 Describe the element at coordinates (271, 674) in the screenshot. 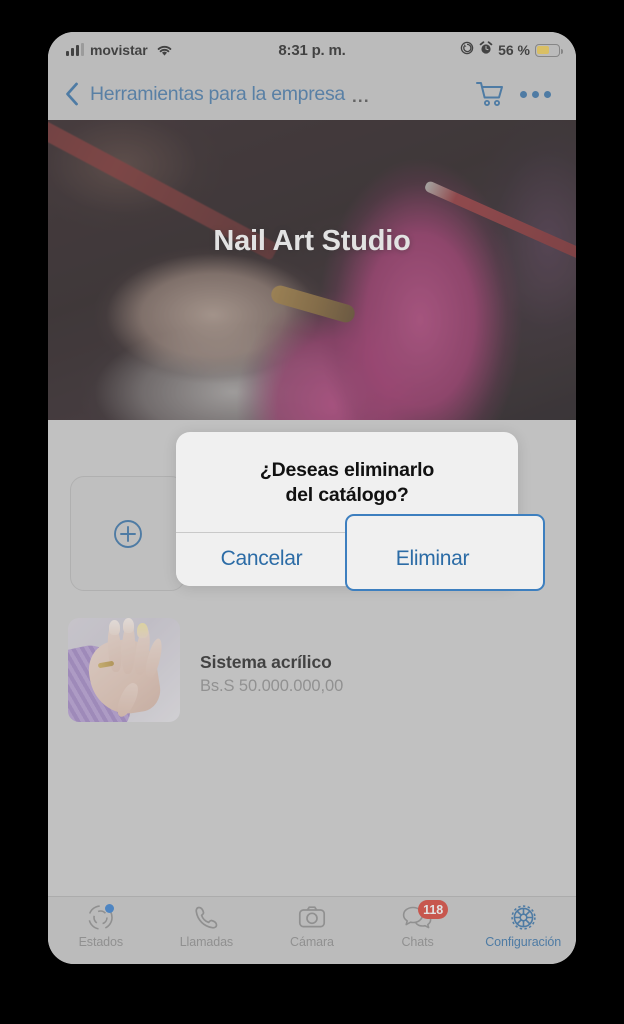

I see `product-info: Sistema acrílico Bs.S 50.000.000,00` at that location.